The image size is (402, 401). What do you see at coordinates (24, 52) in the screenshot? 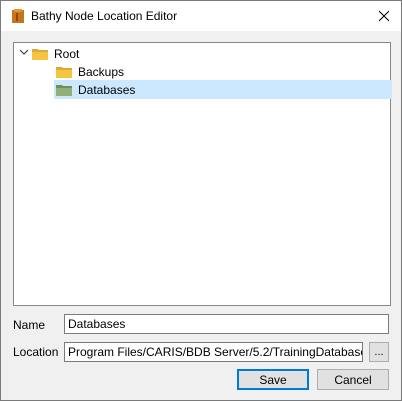
I see `chevron-down-icon` at bounding box center [24, 52].